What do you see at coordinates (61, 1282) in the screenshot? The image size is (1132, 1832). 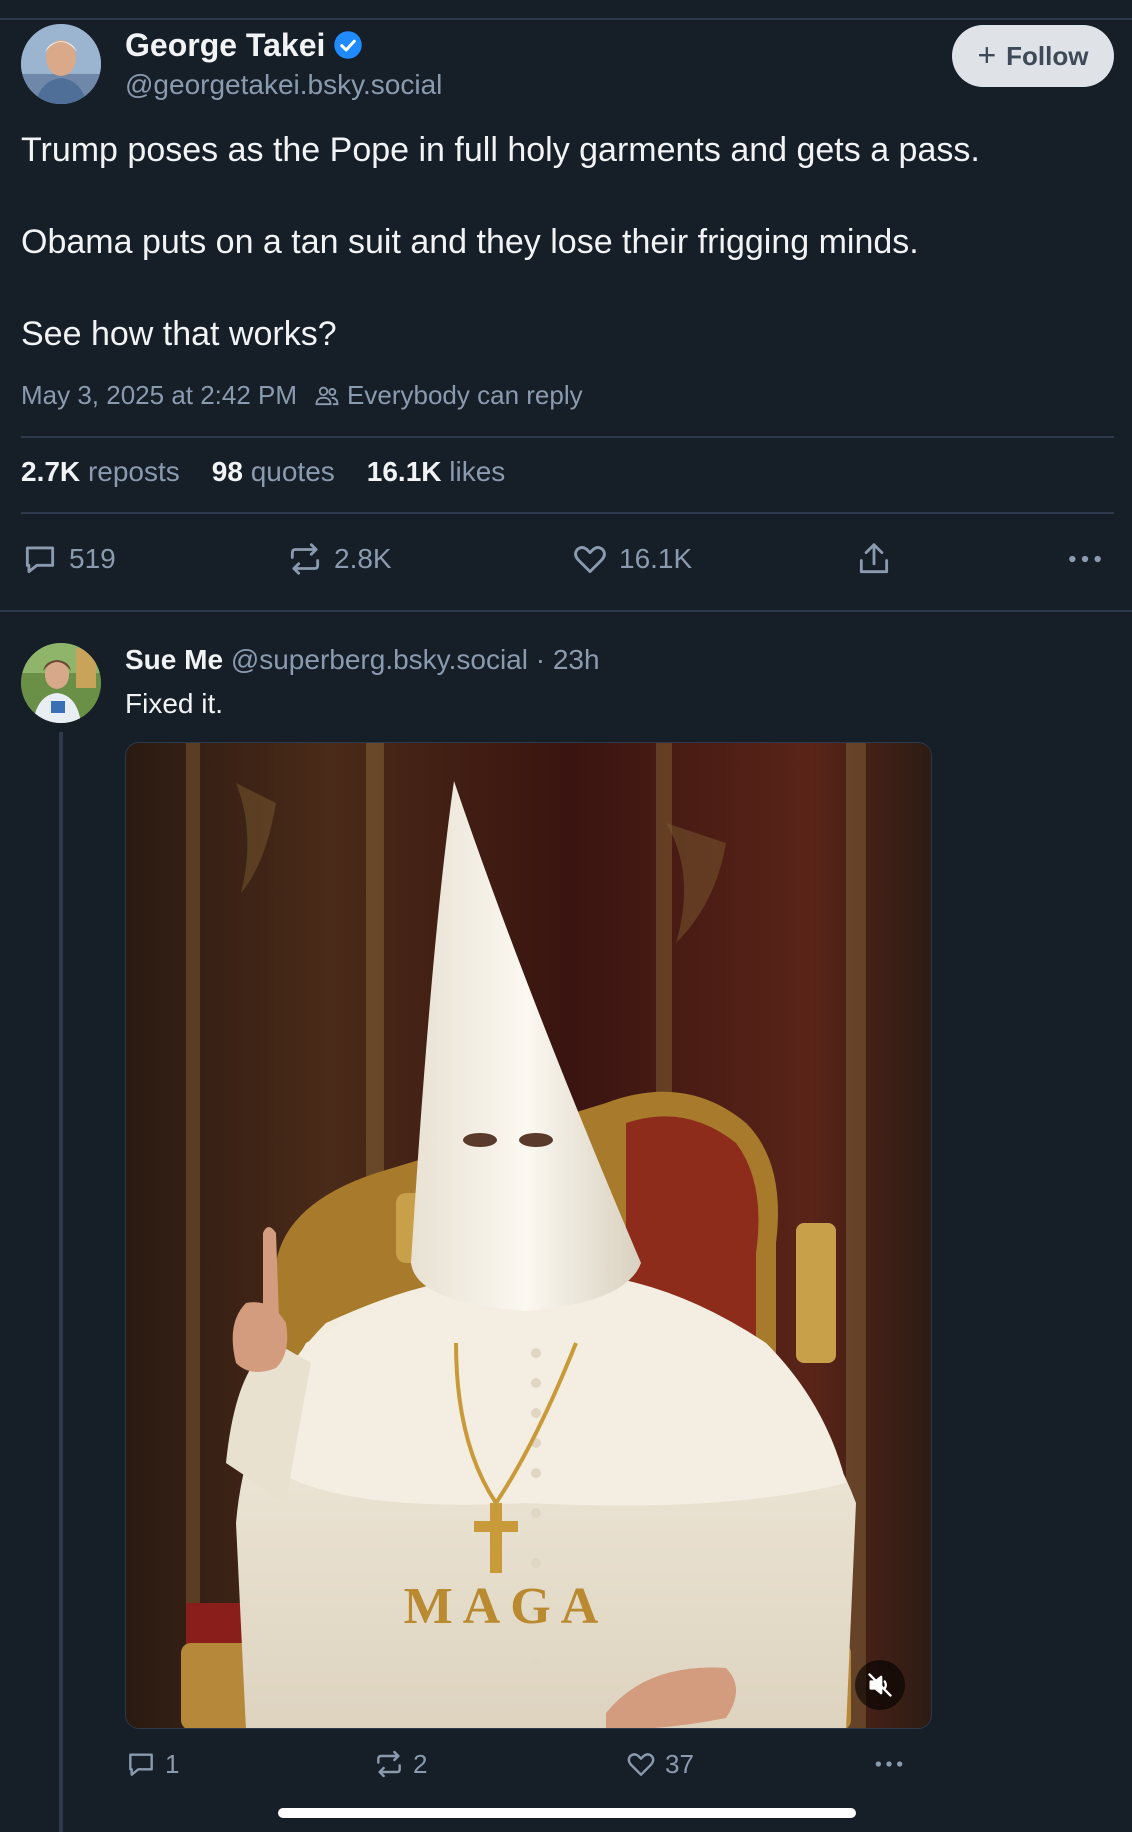 I see `thread-line` at bounding box center [61, 1282].